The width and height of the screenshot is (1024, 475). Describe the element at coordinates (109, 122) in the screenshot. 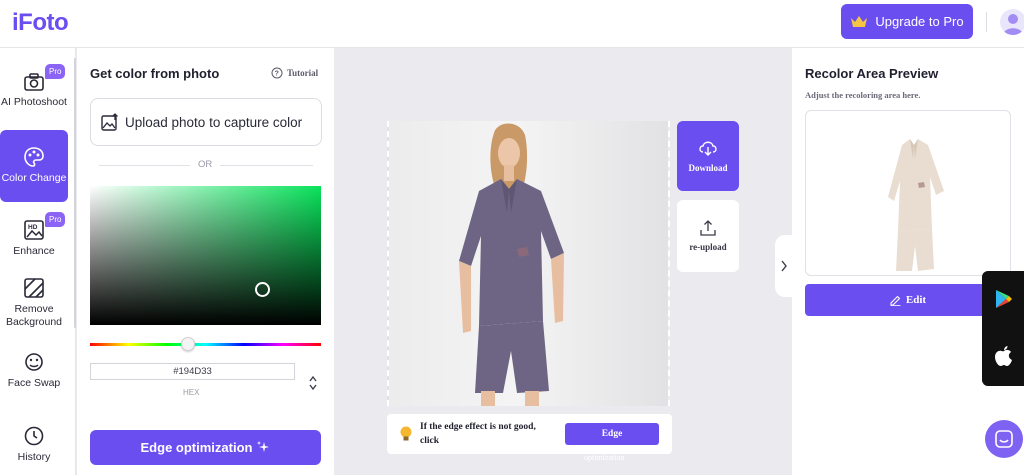

I see `image-upload-icon` at that location.